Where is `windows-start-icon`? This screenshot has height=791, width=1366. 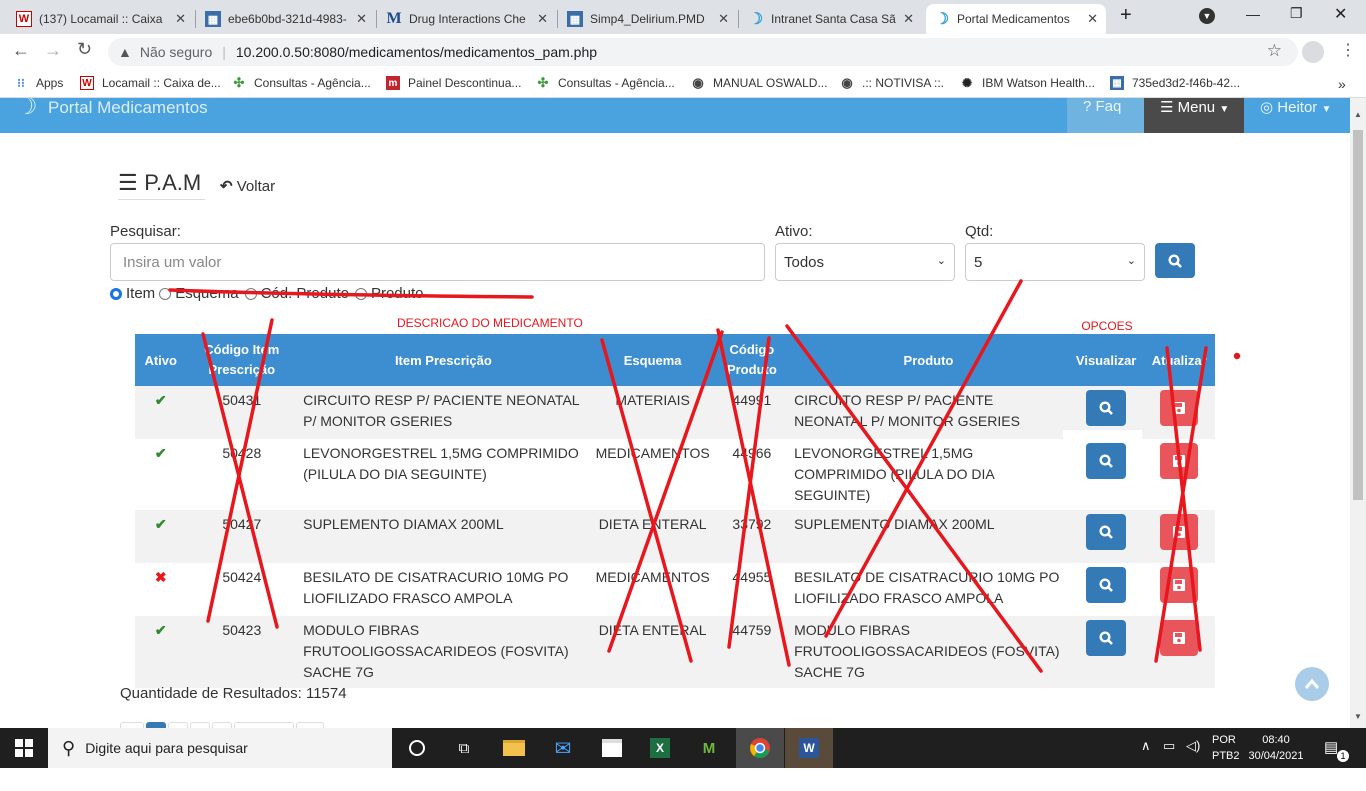
windows-start-icon is located at coordinates (24, 748).